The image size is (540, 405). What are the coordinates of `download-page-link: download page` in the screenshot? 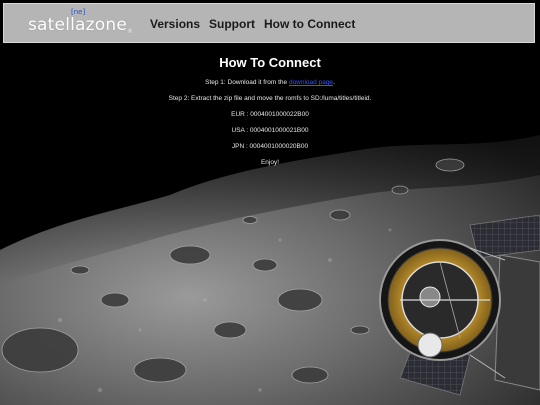 It's located at (311, 82).